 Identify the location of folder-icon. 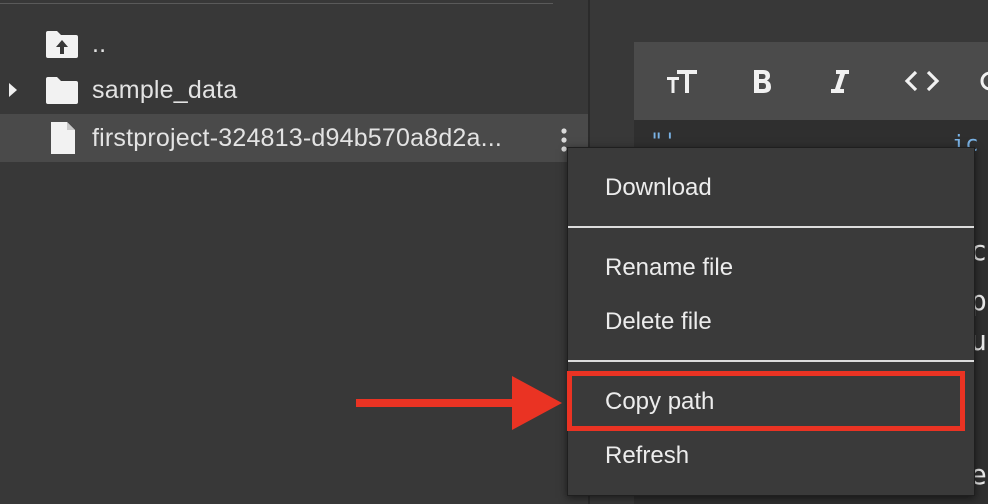
(62, 90).